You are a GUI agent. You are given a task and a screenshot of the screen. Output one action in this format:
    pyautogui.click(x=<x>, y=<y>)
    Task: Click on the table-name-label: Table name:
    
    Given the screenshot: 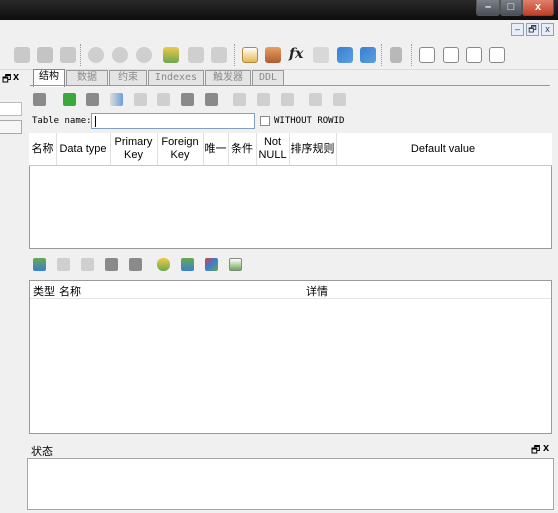 What is the action you would take?
    pyautogui.click(x=62, y=121)
    